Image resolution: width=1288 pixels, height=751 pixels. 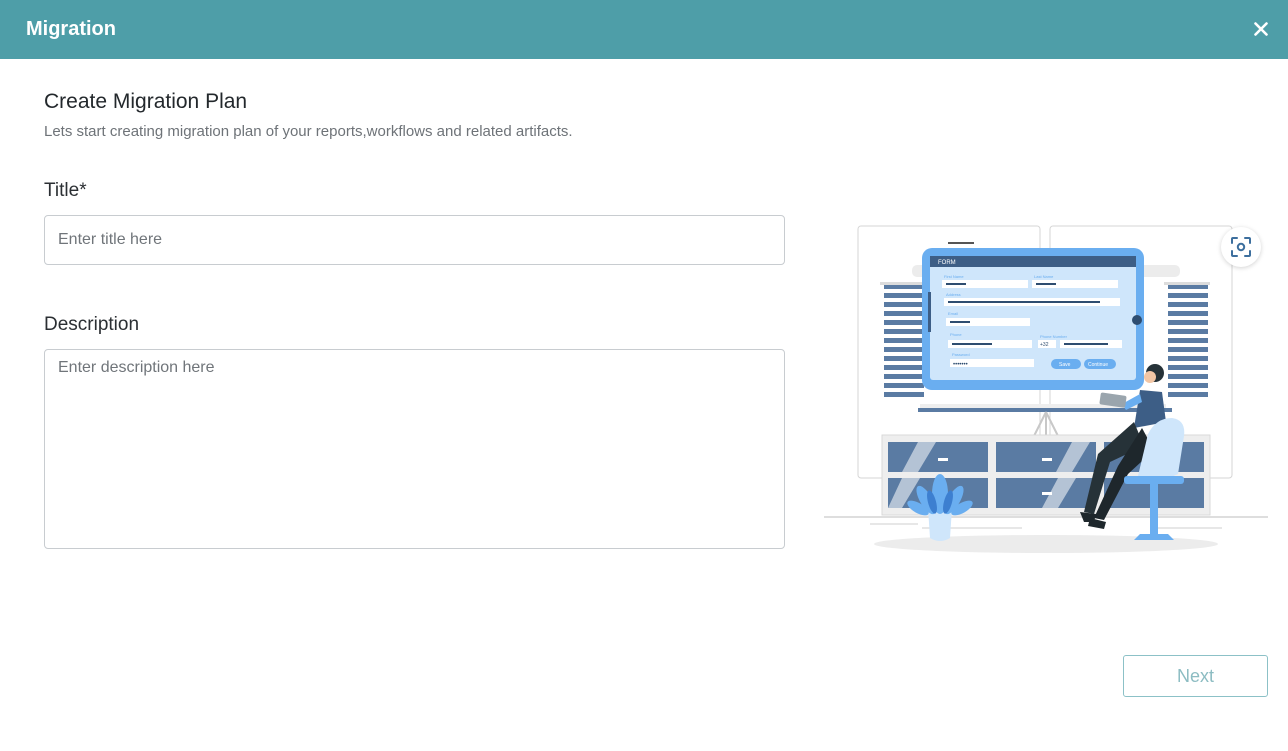 I want to click on screen-field-label: Address, so click(x=953, y=294).